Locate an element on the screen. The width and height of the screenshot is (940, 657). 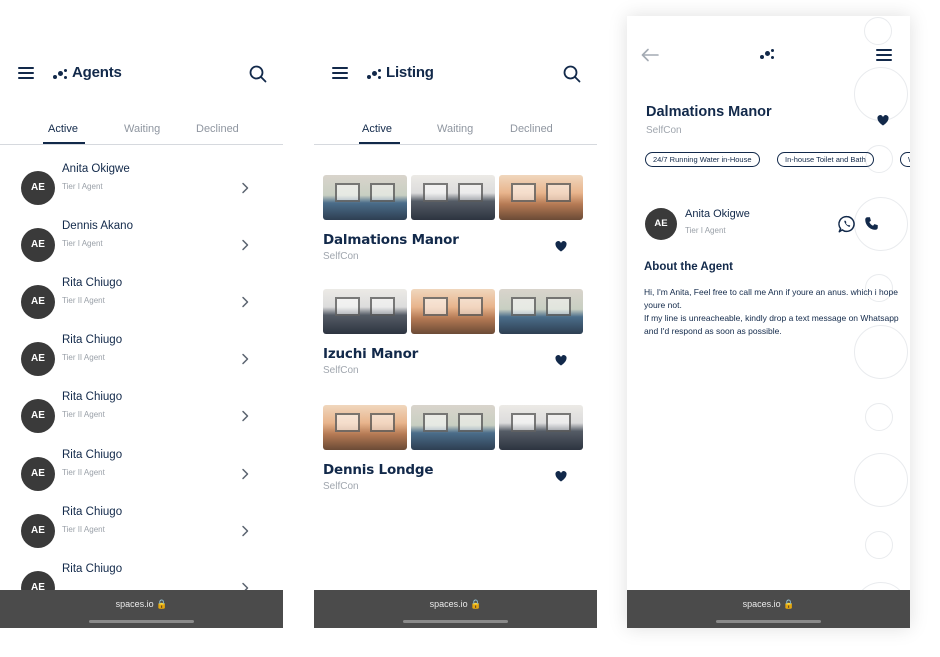
feature-chip: 24/7 Running Water in-House is located at coordinates (702, 159).